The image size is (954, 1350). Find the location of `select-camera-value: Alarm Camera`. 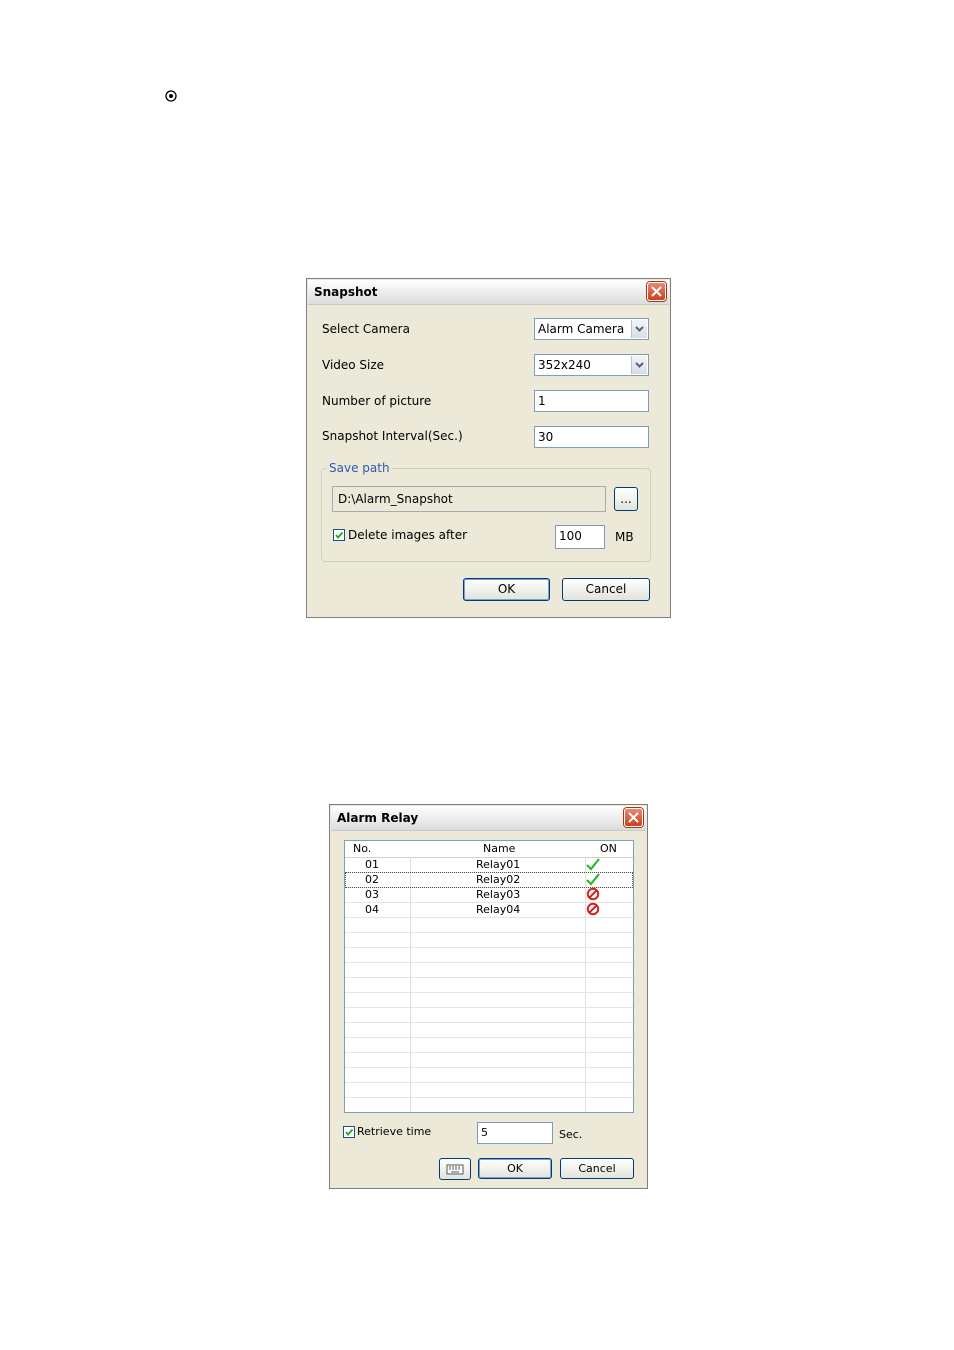

select-camera-value: Alarm Camera is located at coordinates (581, 329).